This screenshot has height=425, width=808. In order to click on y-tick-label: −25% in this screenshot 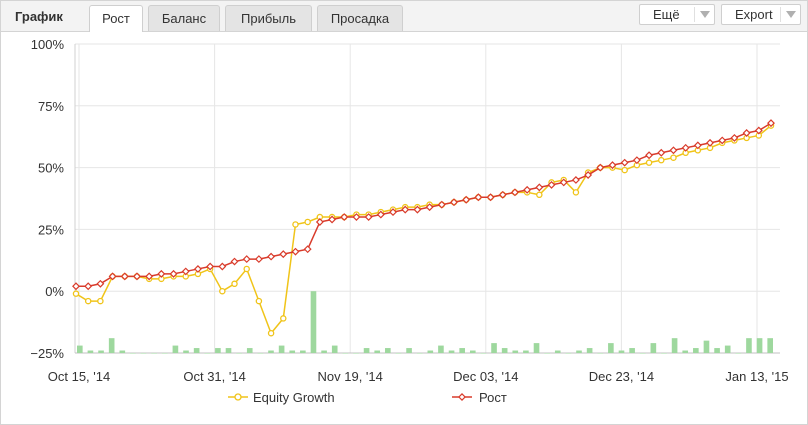, I will do `click(47, 353)`.